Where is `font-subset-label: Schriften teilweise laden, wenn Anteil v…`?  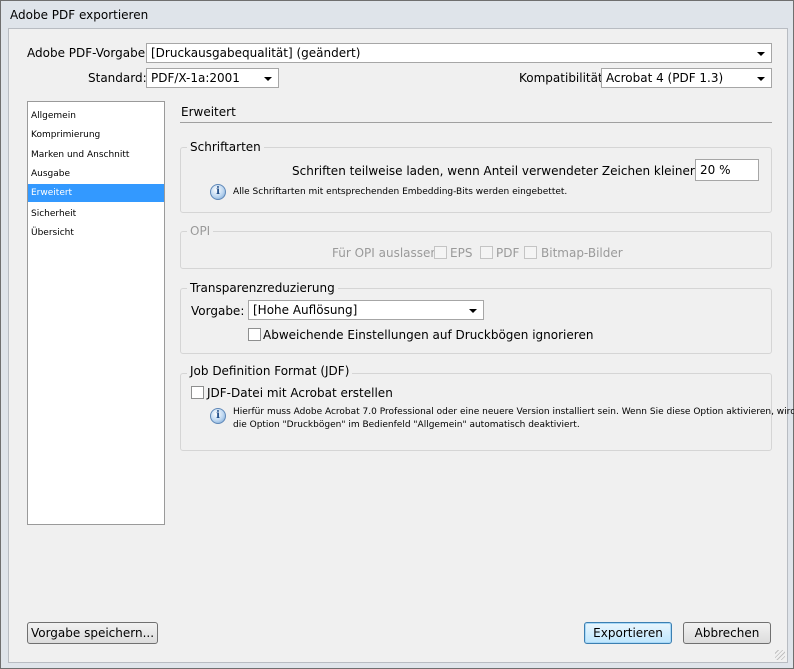
font-subset-label: Schriften teilweise laden, wenn Anteil v… is located at coordinates (515, 171).